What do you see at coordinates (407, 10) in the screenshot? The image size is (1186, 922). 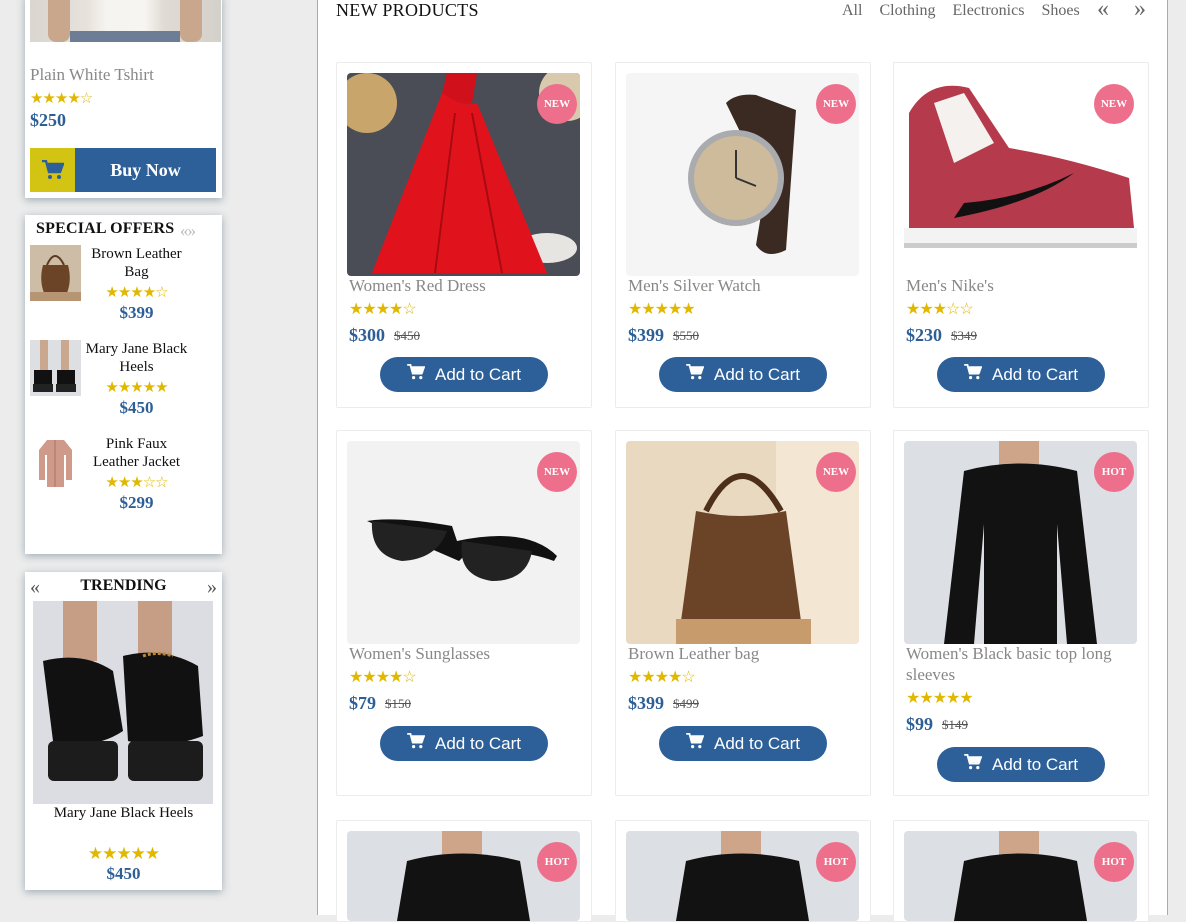 I see `page-title: NEW PRODUCTS` at bounding box center [407, 10].